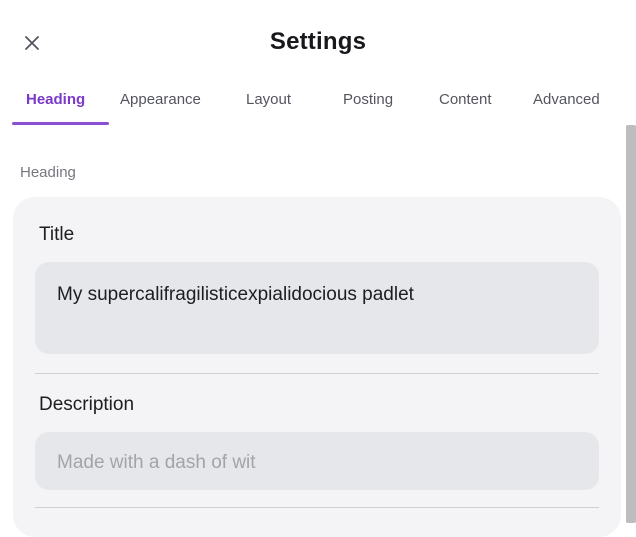  Describe the element at coordinates (160, 99) in the screenshot. I see `tab-appearance: Appearance` at that location.